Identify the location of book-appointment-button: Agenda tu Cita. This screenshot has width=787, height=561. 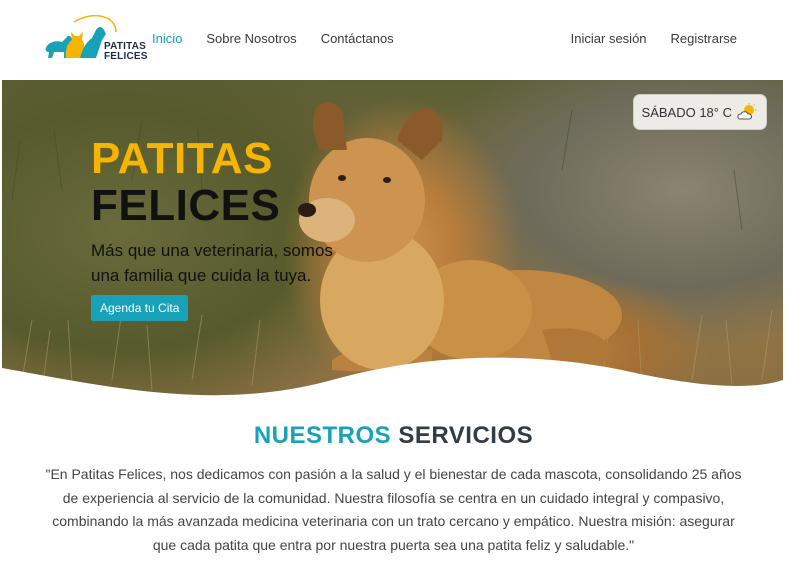
(140, 308).